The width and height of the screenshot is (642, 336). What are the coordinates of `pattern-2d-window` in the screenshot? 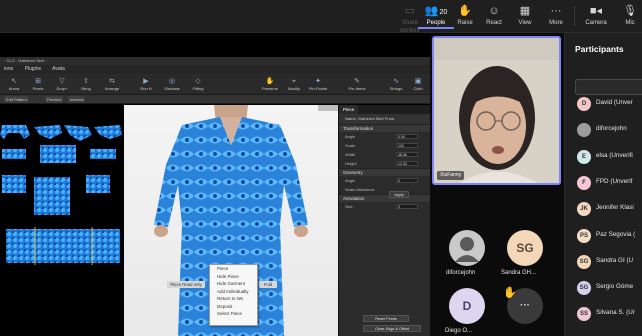 It's located at (62, 220).